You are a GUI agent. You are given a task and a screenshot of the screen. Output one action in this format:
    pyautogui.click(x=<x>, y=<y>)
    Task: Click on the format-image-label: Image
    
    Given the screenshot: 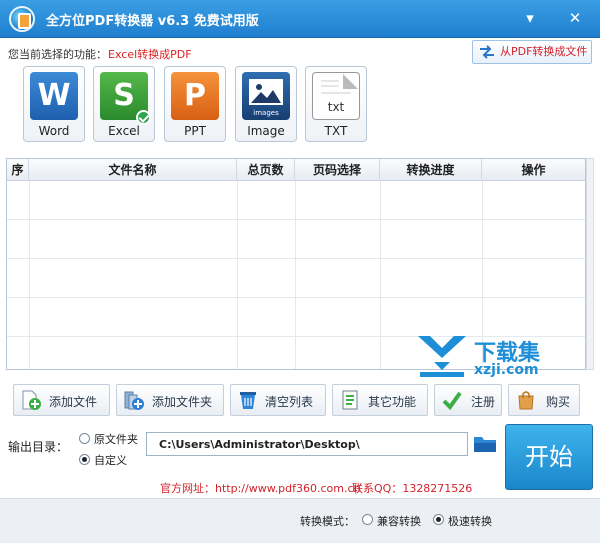 What is the action you would take?
    pyautogui.click(x=266, y=131)
    